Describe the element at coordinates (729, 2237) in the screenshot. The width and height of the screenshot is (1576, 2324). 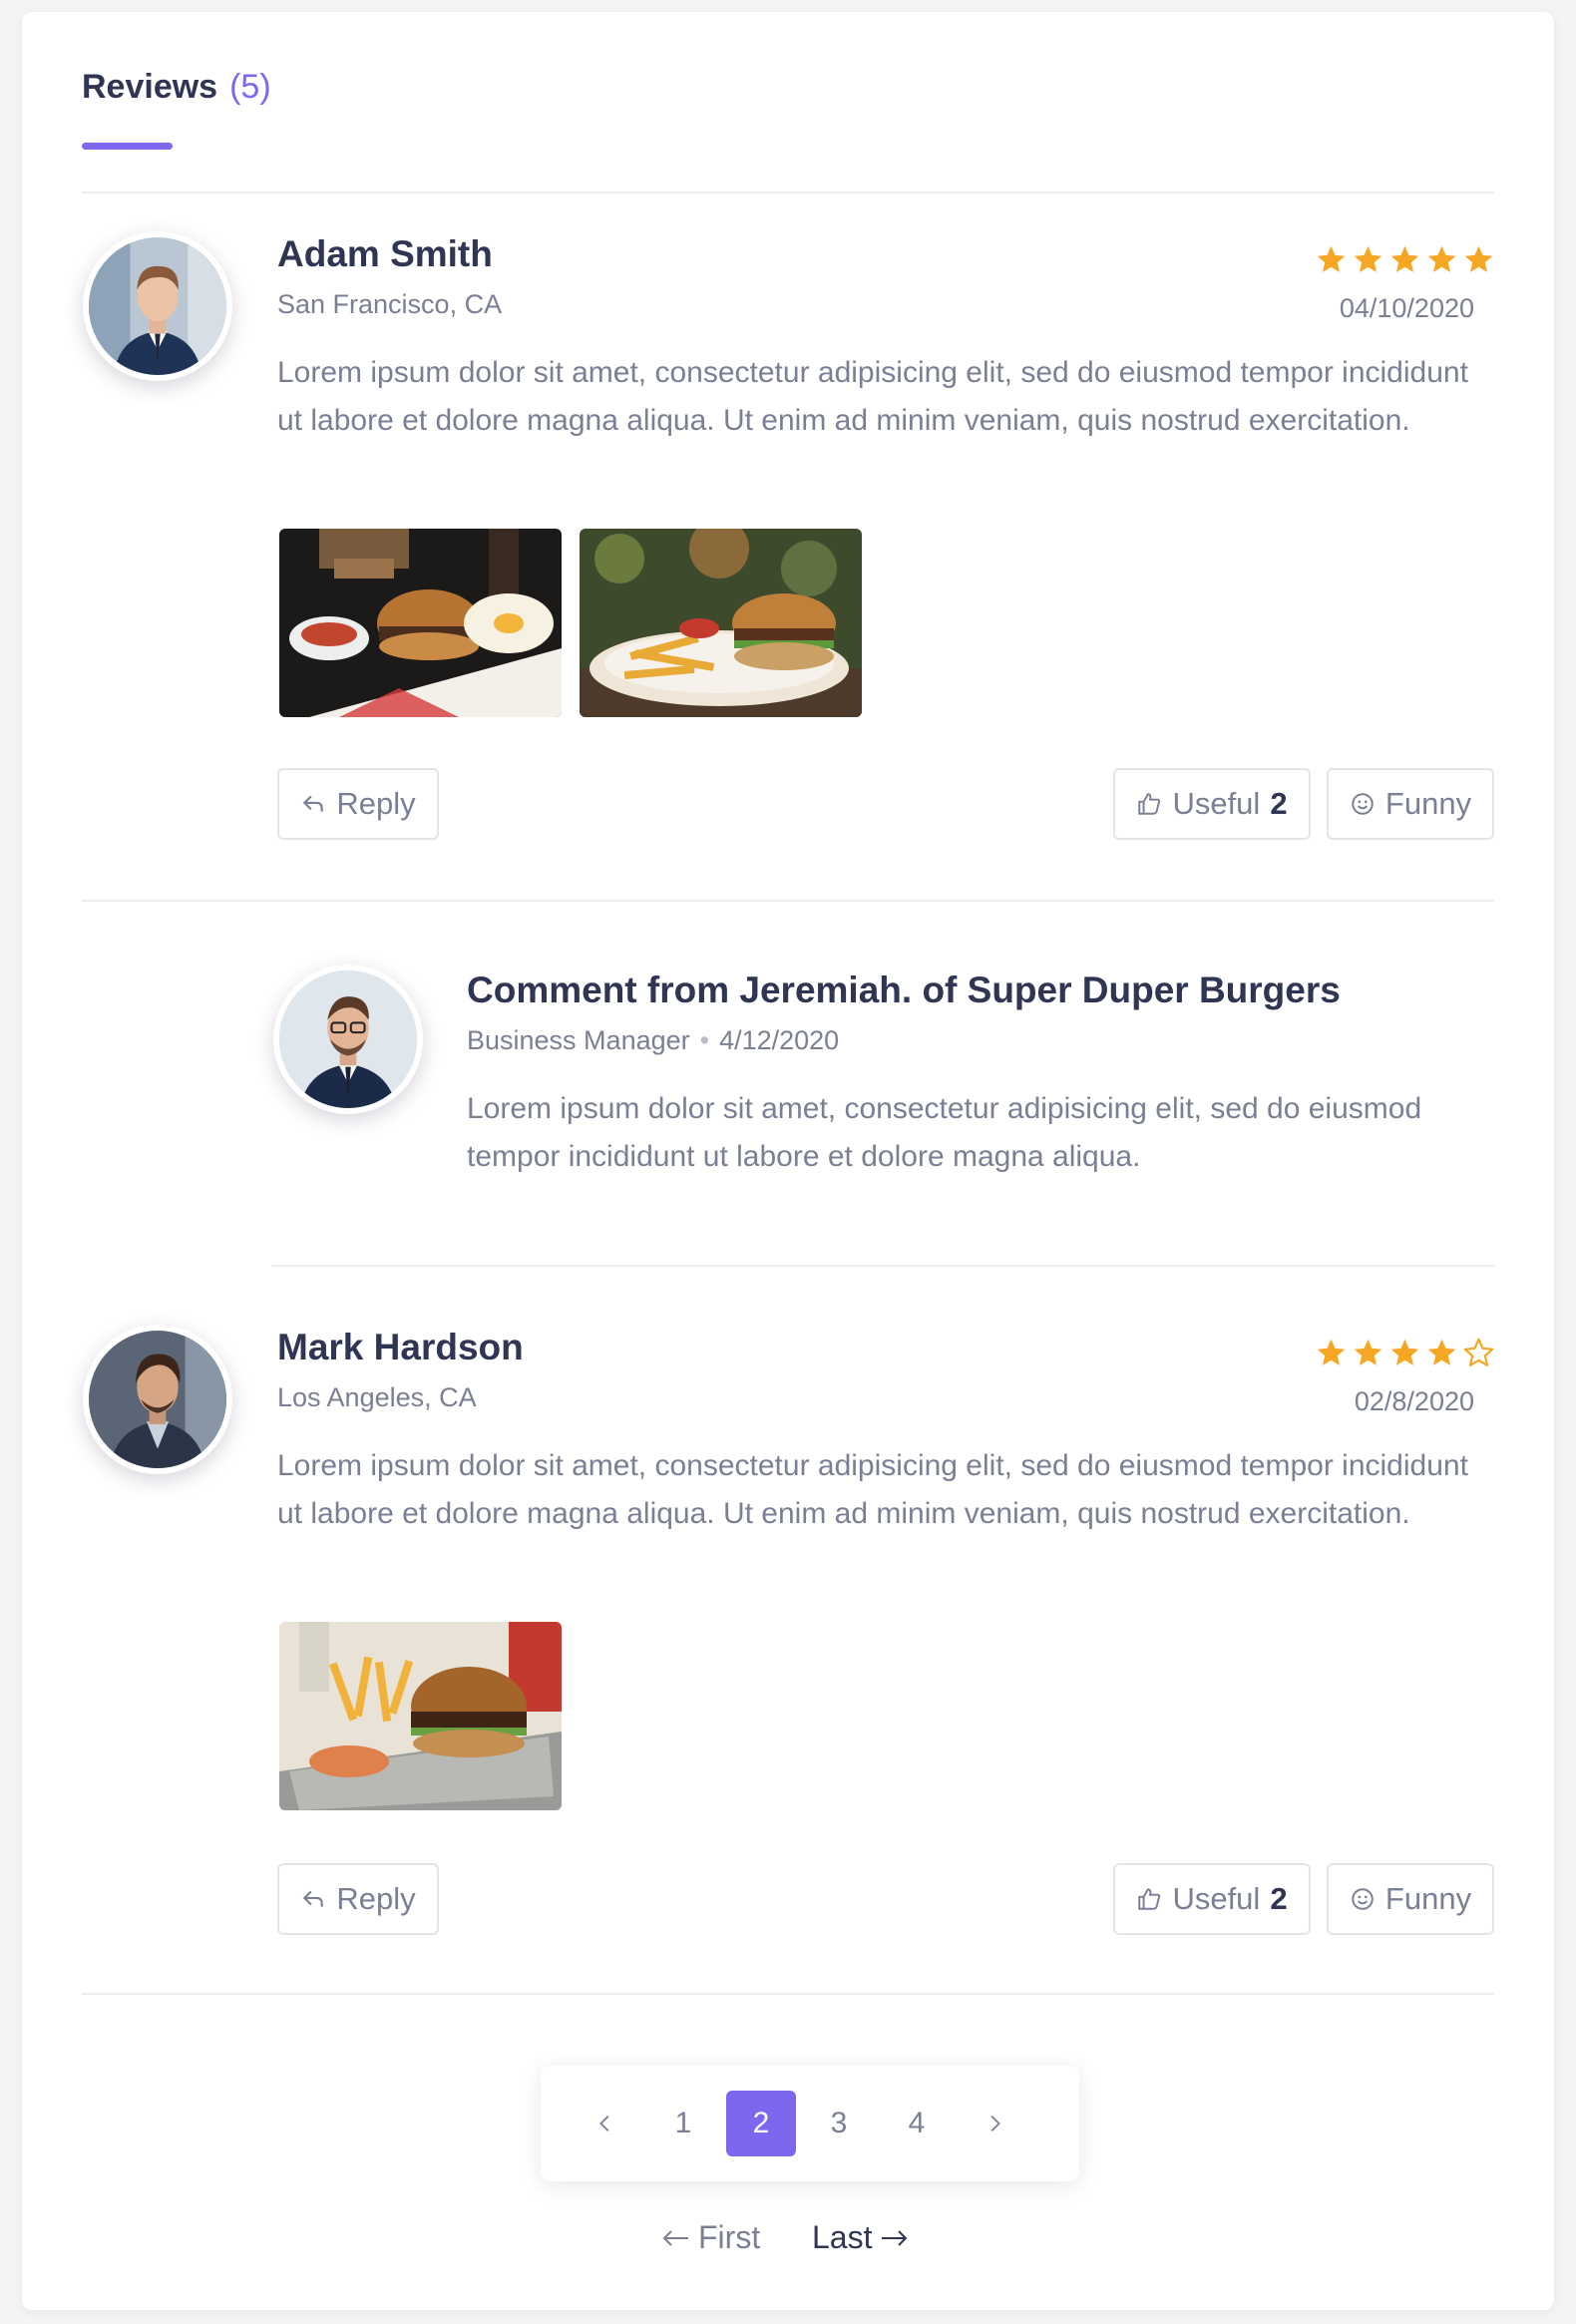
I see `first-label: First` at that location.